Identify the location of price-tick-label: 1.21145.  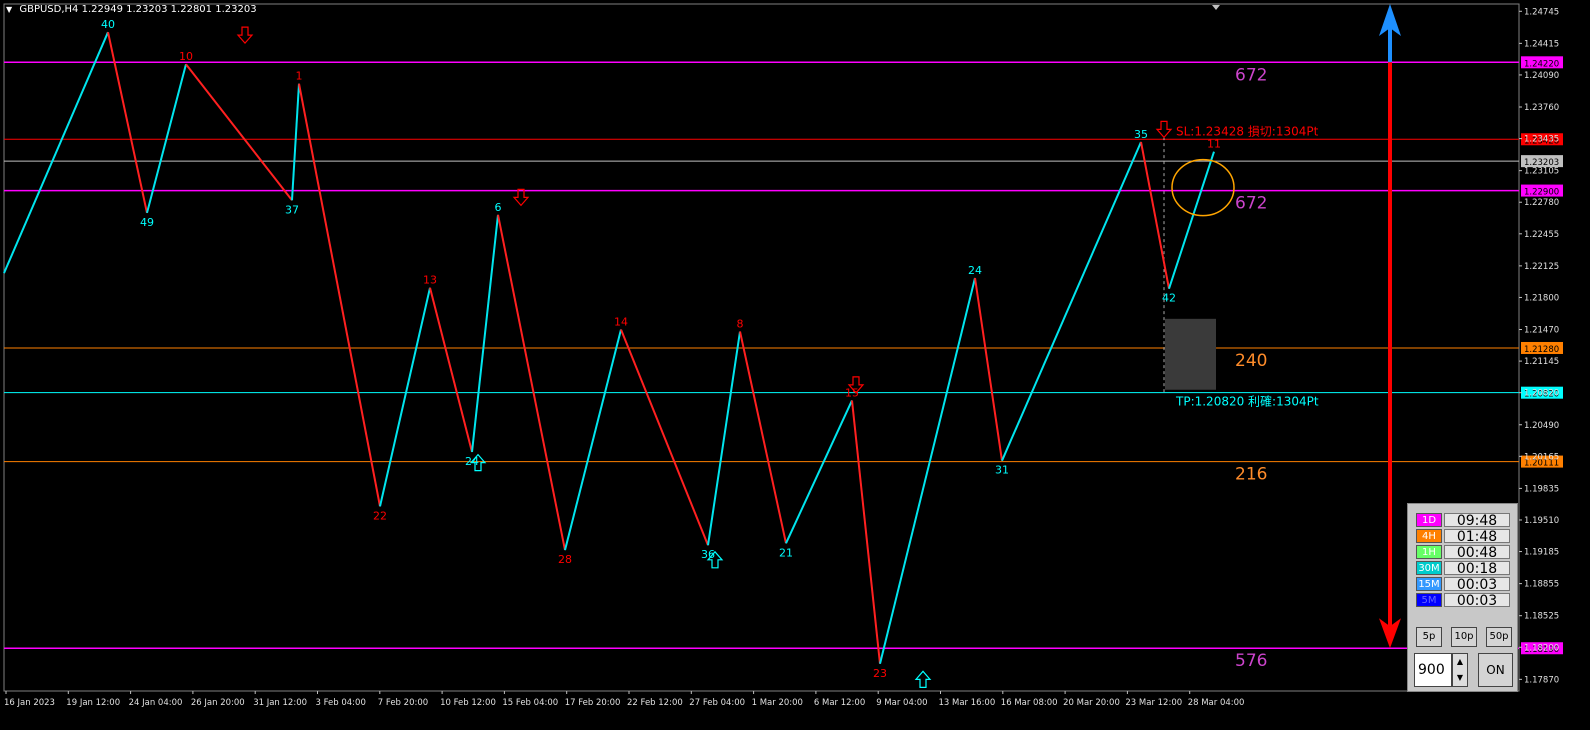
(1541, 362).